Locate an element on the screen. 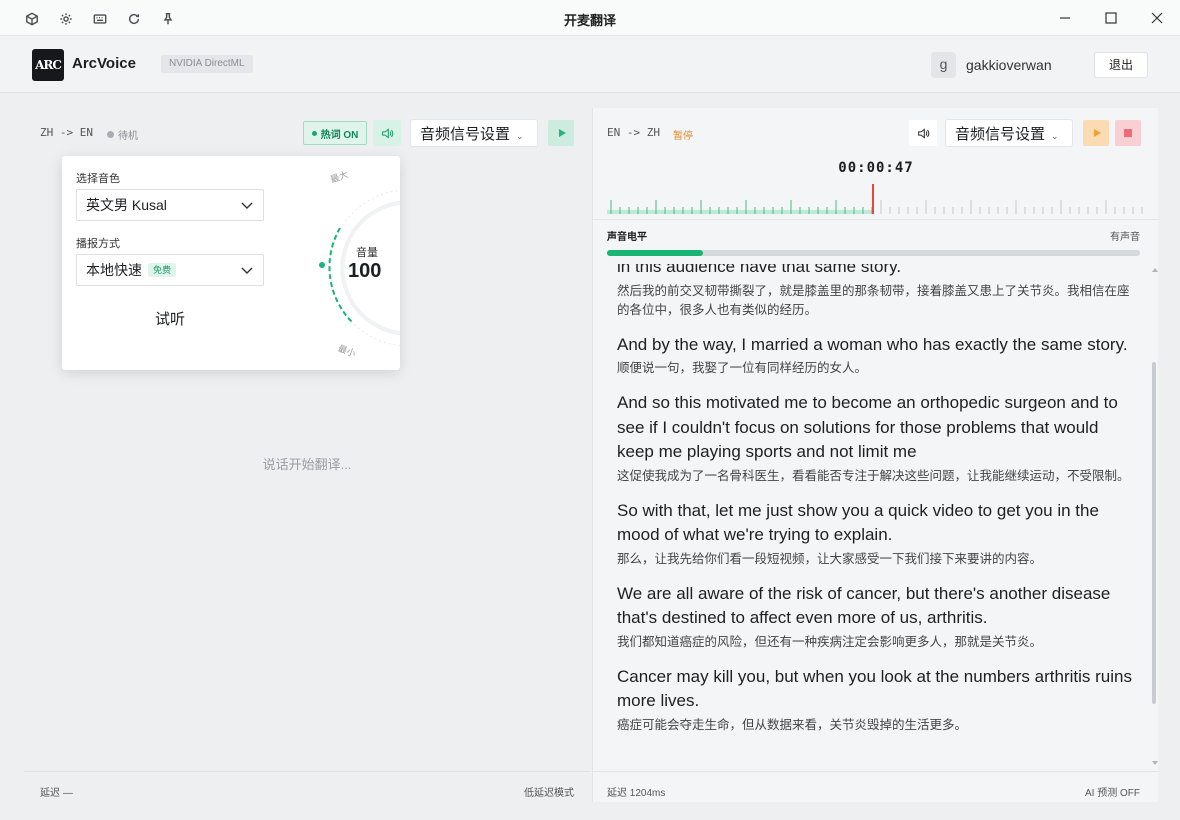 This screenshot has width=1180, height=820. left-play-button is located at coordinates (561, 133).